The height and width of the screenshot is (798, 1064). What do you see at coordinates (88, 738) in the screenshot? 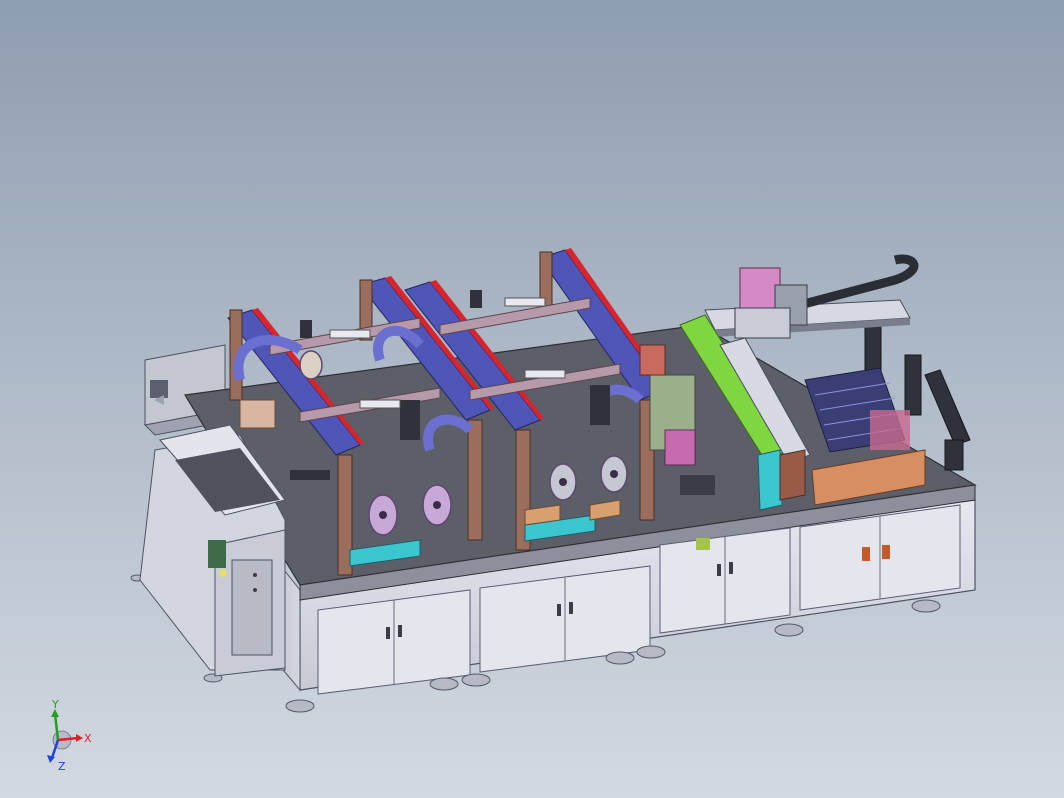
I see `x-axis-label: X` at bounding box center [88, 738].